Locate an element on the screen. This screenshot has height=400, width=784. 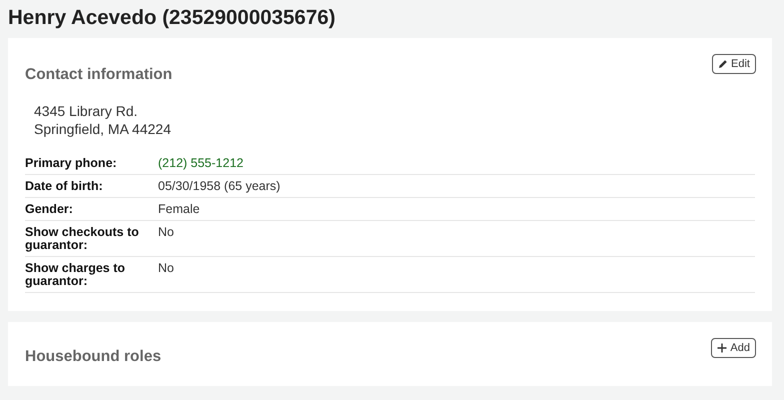
section-heading: Housebound roles is located at coordinates (93, 357).